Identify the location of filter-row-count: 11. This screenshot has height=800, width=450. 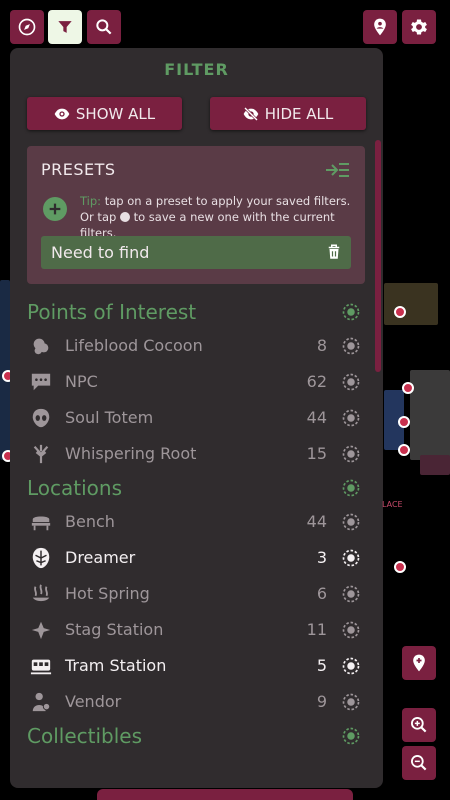
(316, 629).